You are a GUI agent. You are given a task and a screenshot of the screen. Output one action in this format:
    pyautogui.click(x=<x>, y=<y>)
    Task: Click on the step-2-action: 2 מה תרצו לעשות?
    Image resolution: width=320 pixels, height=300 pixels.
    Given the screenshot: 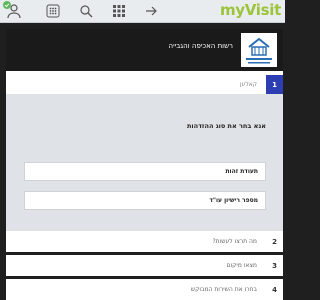 What is the action you would take?
    pyautogui.click(x=144, y=241)
    